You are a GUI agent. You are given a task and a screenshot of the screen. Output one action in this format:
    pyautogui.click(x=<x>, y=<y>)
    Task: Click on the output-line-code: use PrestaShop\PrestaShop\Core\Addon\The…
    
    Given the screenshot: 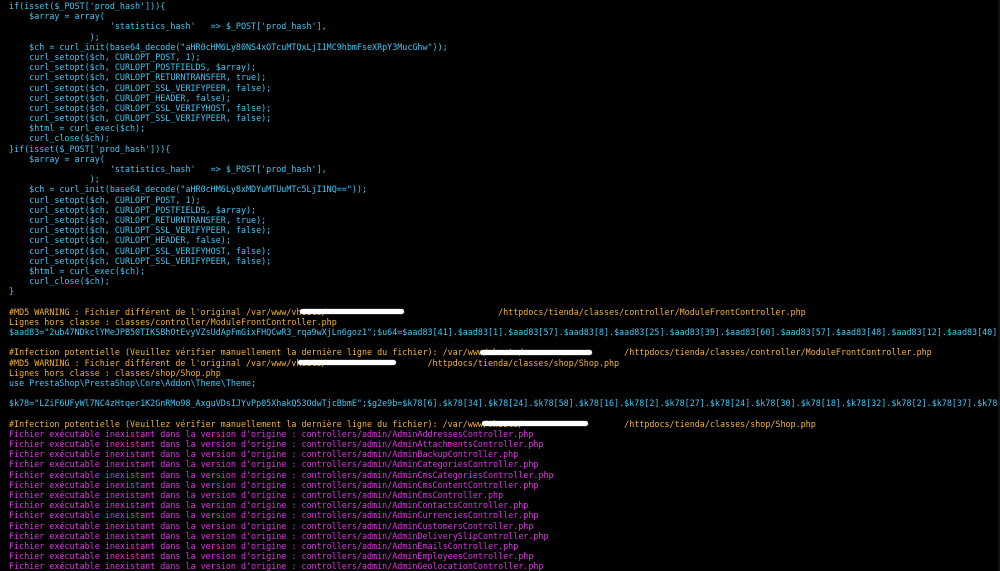 What is the action you would take?
    pyautogui.click(x=133, y=382)
    